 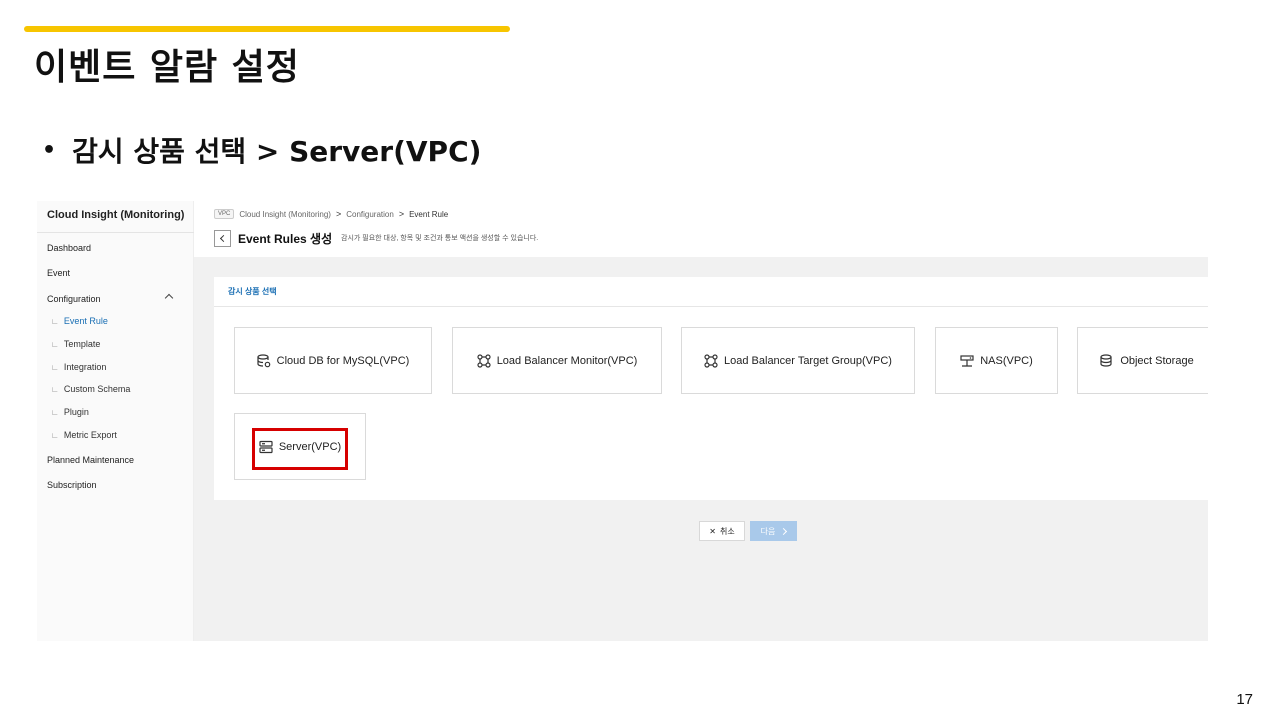 I want to click on object-storage-icon, so click(x=1106, y=360).